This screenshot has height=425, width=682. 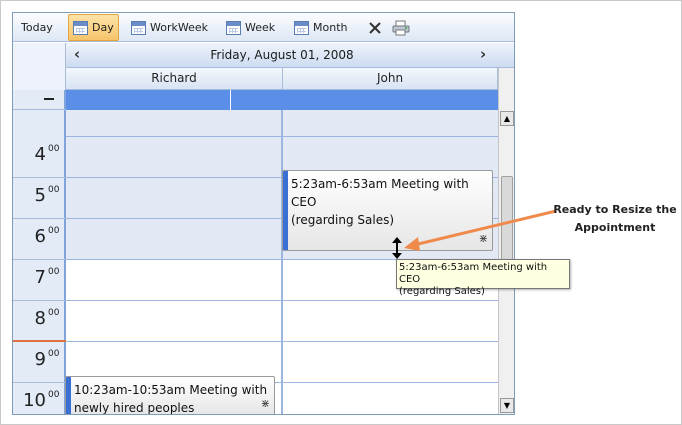 What do you see at coordinates (179, 27) in the screenshot?
I see `workweek-view-label: WorkWeek` at bounding box center [179, 27].